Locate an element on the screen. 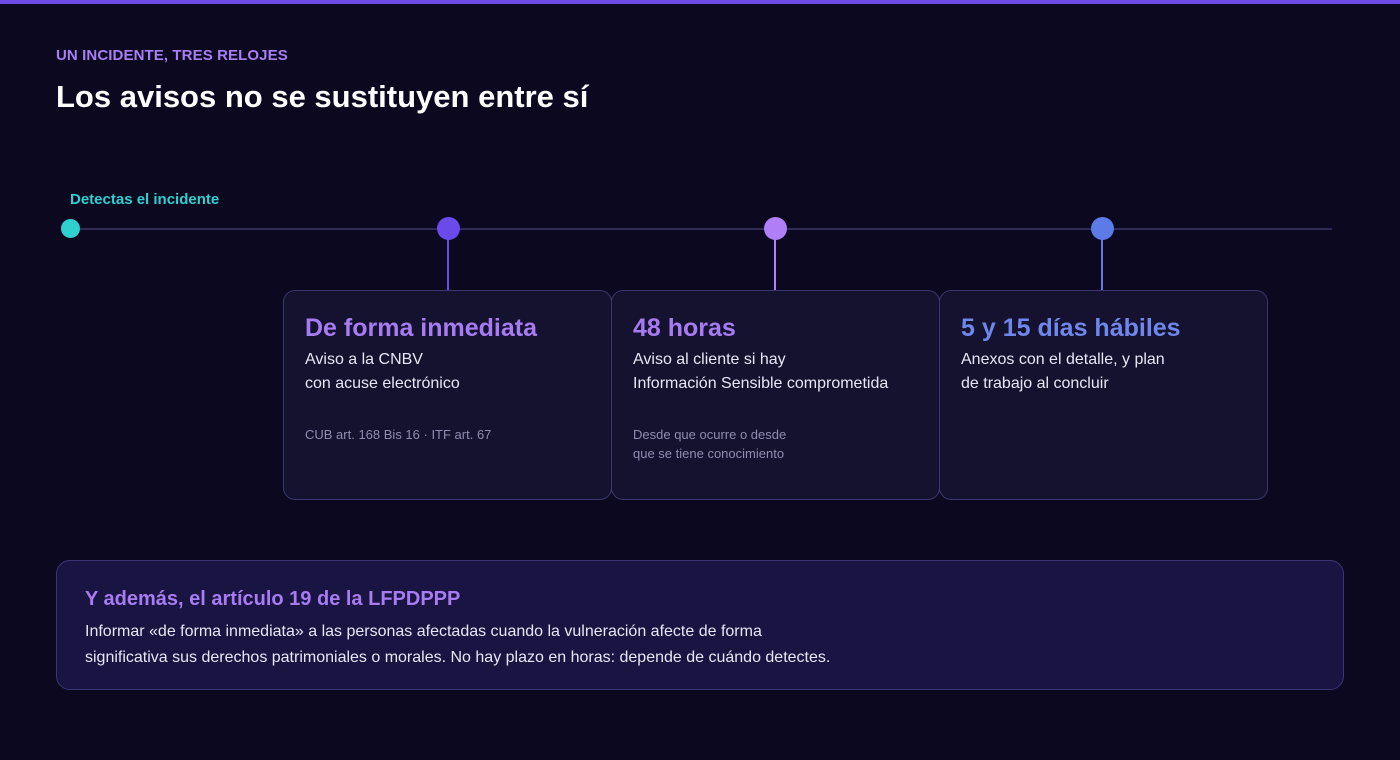 This screenshot has width=1400, height=760. top-accent-bar is located at coordinates (700, 2).